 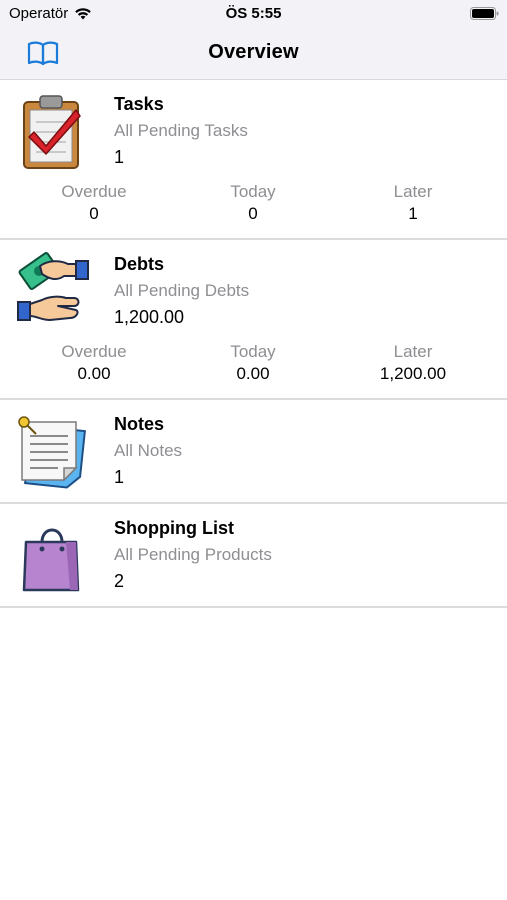 I want to click on navigation-bar: Overview, so click(x=253, y=54).